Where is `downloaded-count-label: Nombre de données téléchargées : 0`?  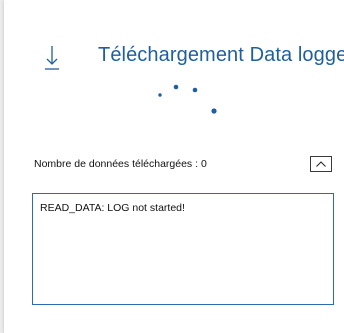 downloaded-count-label: Nombre de données téléchargées : 0 is located at coordinates (120, 164).